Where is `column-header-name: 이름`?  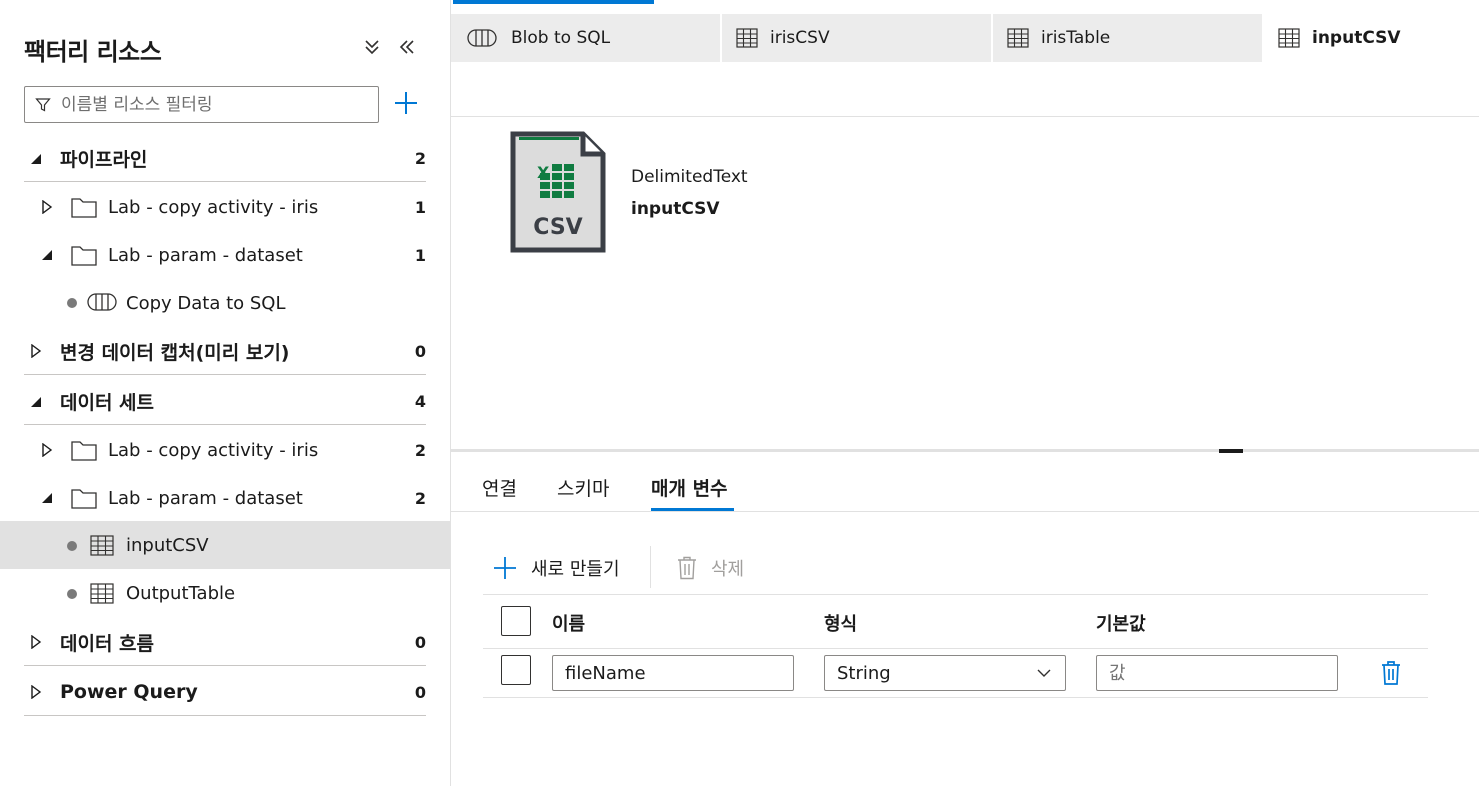
column-header-name: 이름 is located at coordinates (569, 624).